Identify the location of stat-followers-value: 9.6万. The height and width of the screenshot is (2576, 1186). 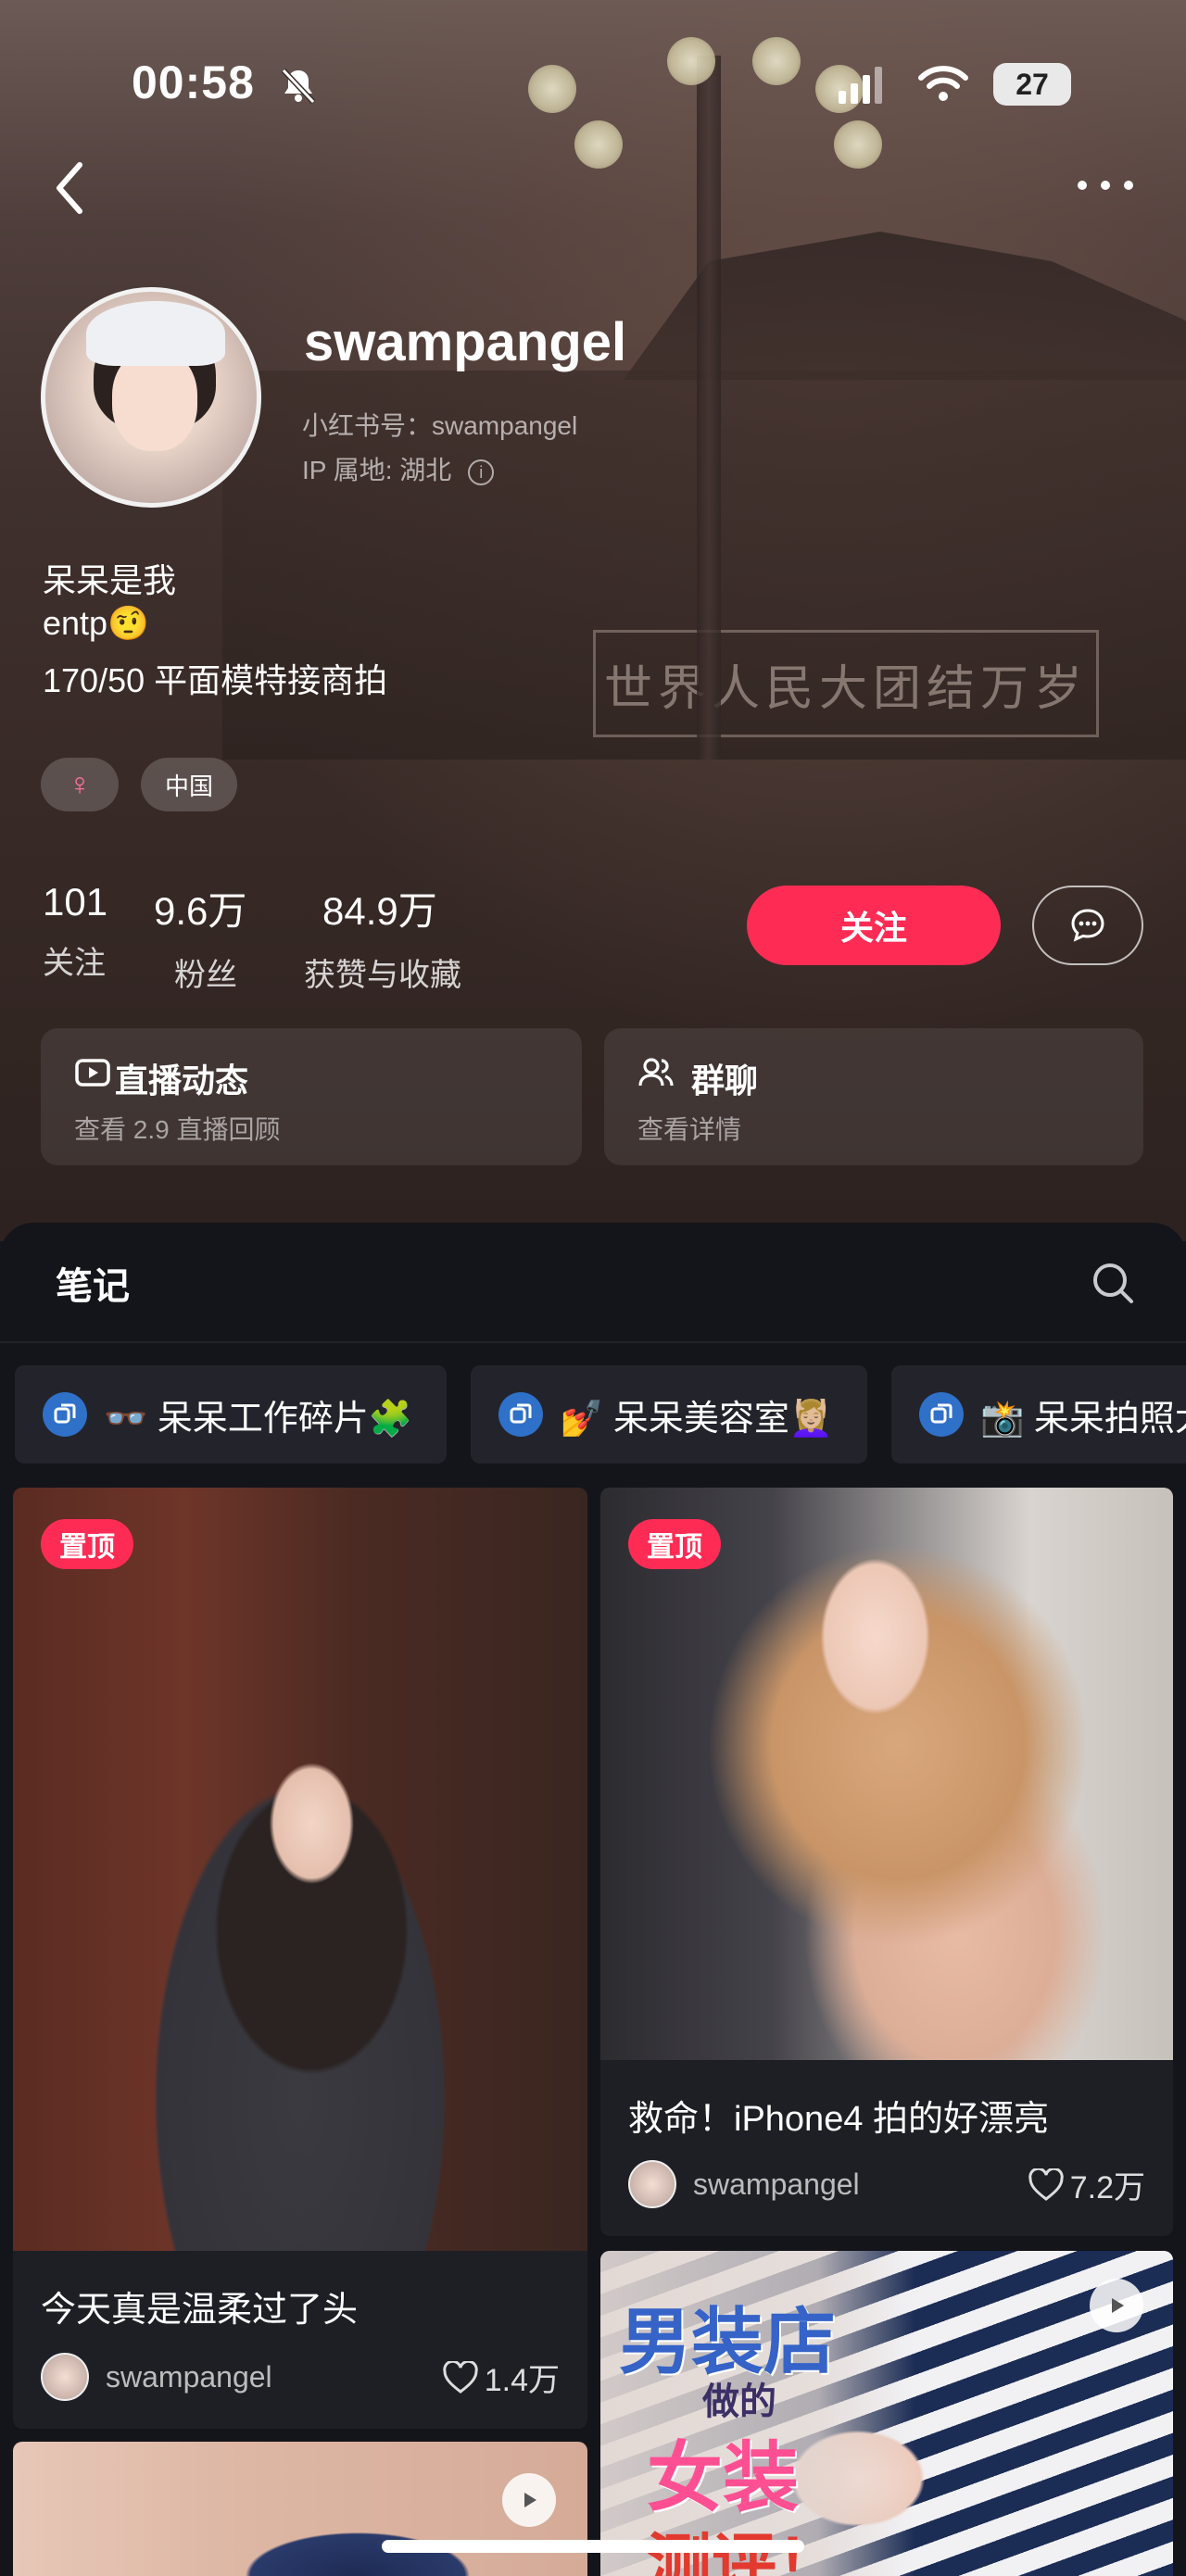
(200, 911).